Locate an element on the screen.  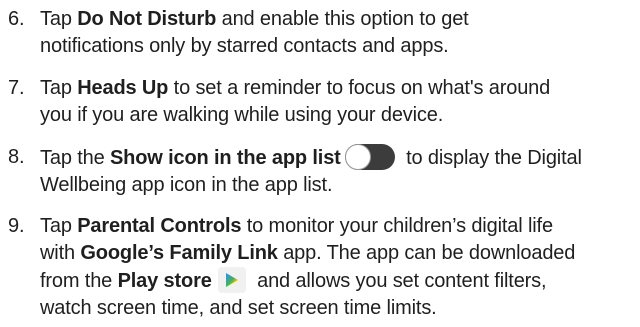
step-number: 8. is located at coordinates (16, 157).